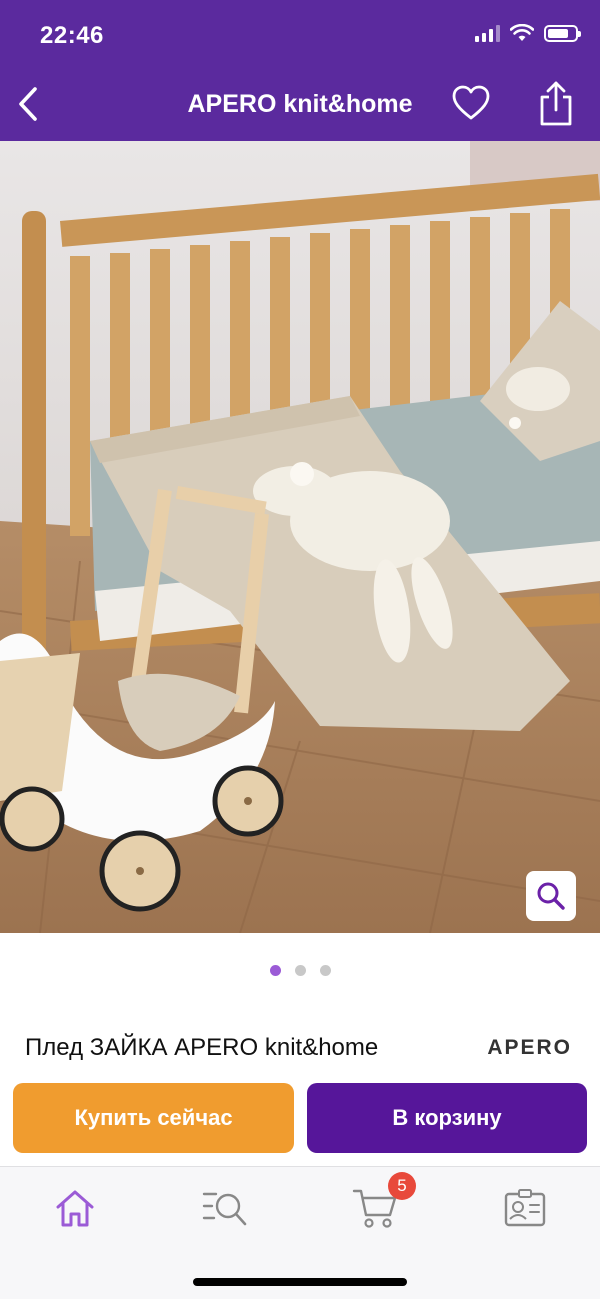  What do you see at coordinates (402, 1186) in the screenshot?
I see `cart-badge: 5` at bounding box center [402, 1186].